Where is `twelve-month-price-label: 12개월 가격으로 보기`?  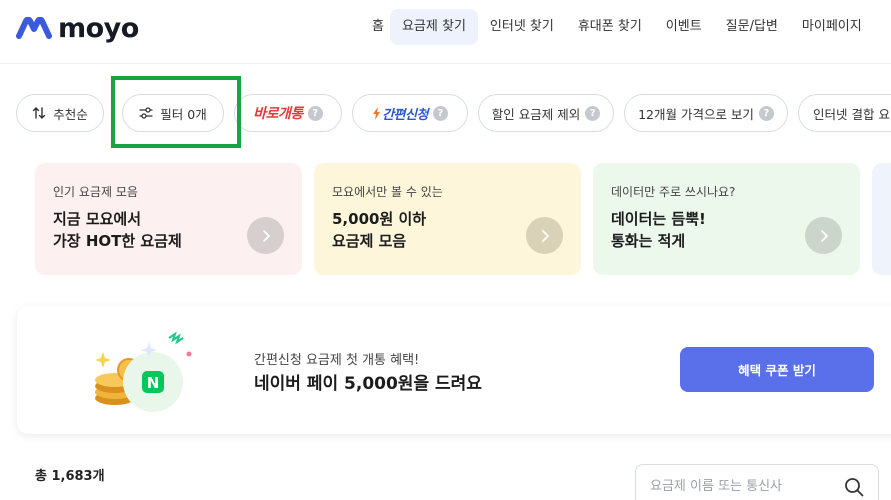
twelve-month-price-label: 12개월 가격으로 보기 is located at coordinates (696, 114).